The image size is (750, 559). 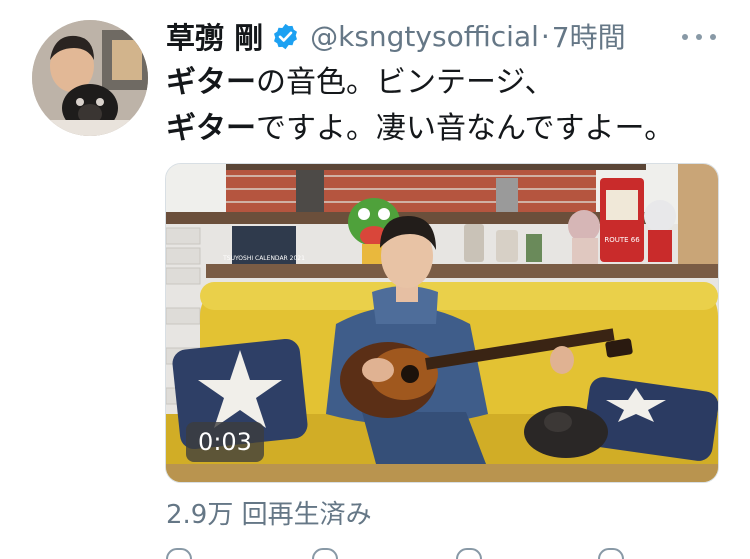 What do you see at coordinates (214, 36) in the screenshot?
I see `author-name: 草彅 剛` at bounding box center [214, 36].